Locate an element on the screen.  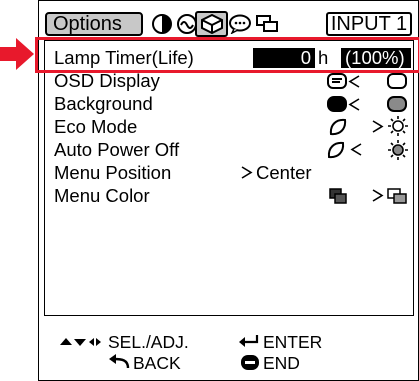
back-icon is located at coordinates (119, 361).